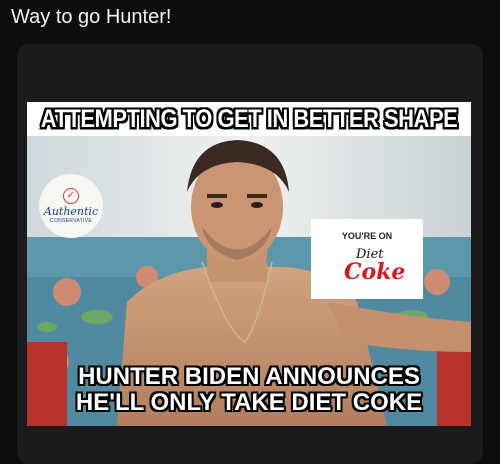 This screenshot has width=500, height=464. I want to click on logo-name: Authentic, so click(71, 211).